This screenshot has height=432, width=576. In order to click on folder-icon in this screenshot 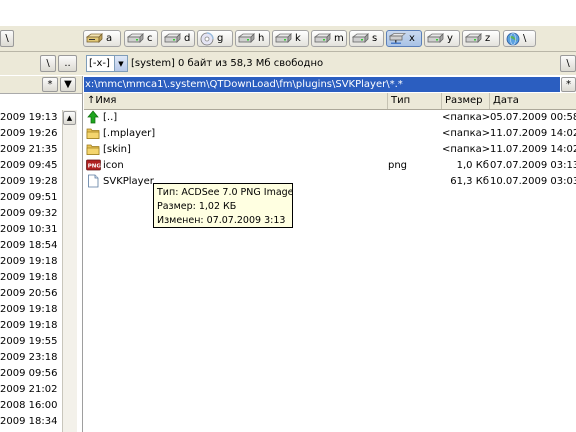, I will do `click(93, 149)`.